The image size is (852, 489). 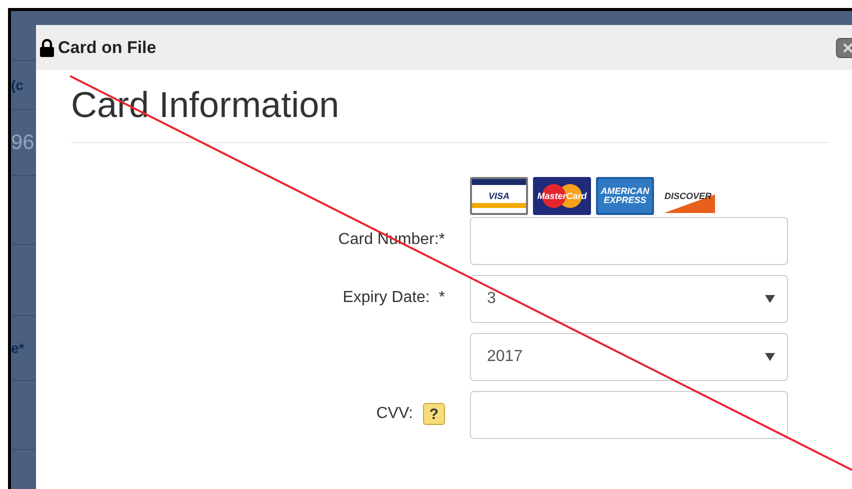 I want to click on field-label: Expiry Date: *, so click(x=393, y=298).